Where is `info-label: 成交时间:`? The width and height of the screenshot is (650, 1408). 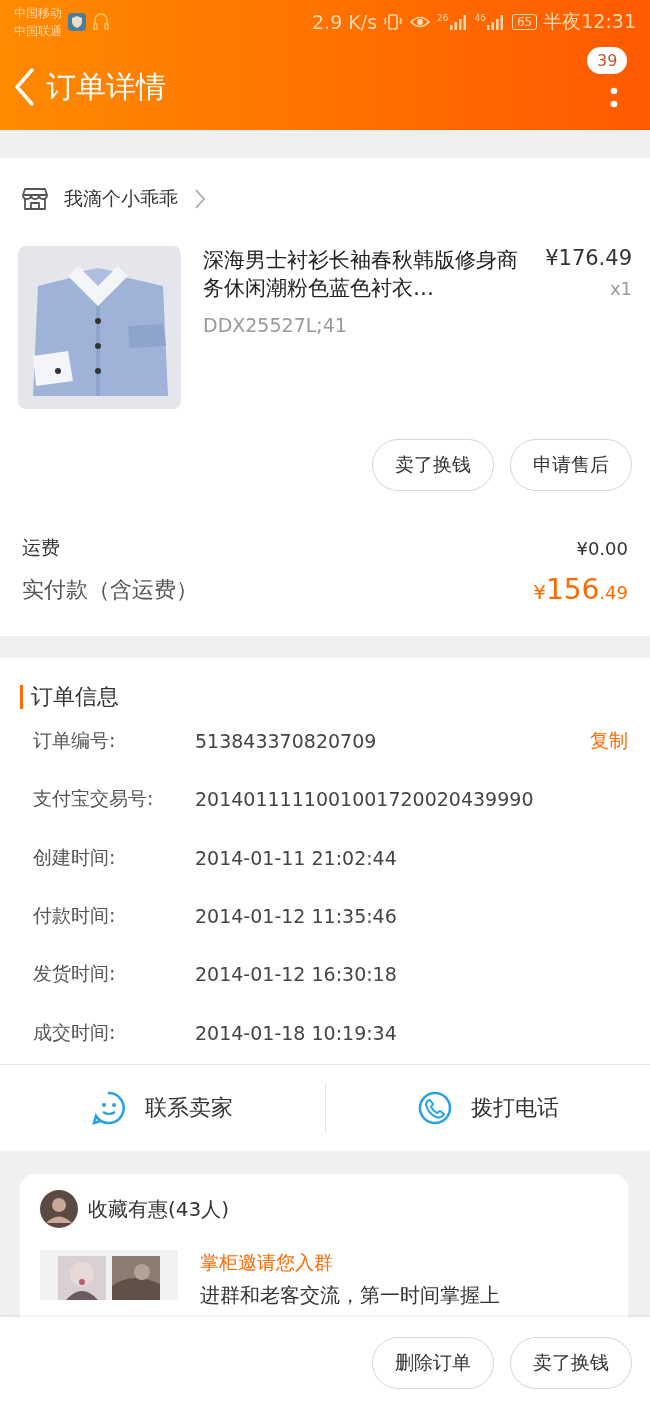 info-label: 成交时间: is located at coordinates (75, 1032).